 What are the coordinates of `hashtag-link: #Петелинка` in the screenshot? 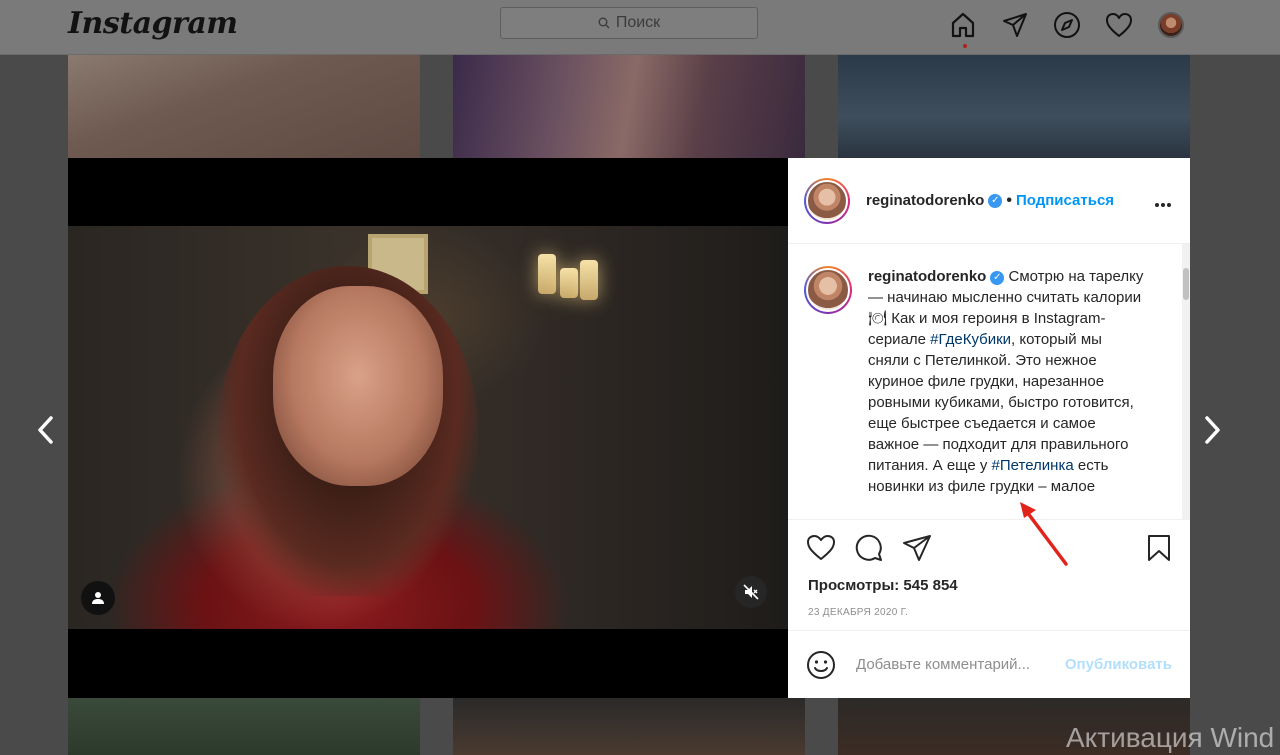 It's located at (1033, 465).